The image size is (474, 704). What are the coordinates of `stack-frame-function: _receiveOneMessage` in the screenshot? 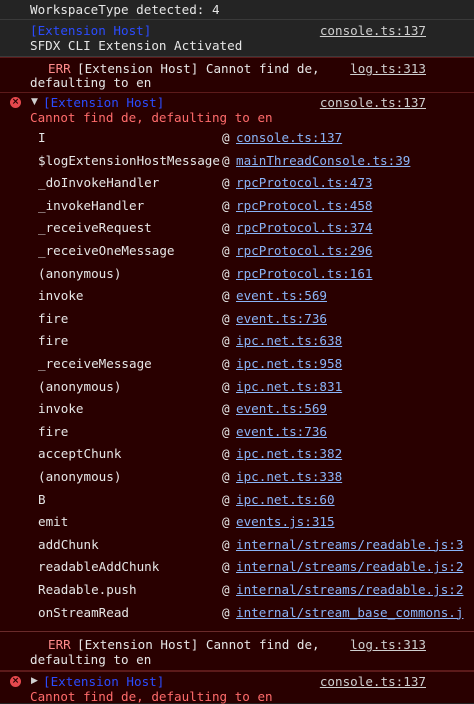 It's located at (106, 250).